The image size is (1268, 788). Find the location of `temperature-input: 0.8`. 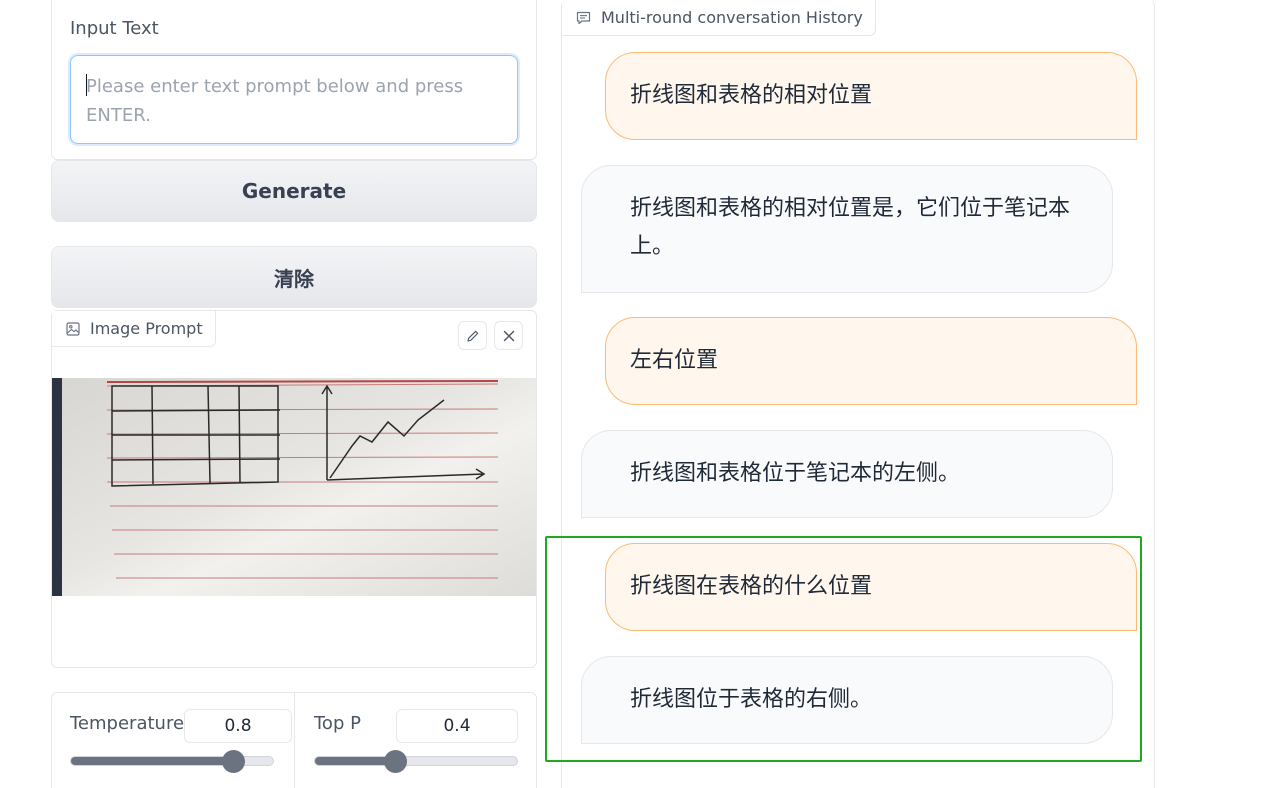

temperature-input: 0.8 is located at coordinates (238, 726).